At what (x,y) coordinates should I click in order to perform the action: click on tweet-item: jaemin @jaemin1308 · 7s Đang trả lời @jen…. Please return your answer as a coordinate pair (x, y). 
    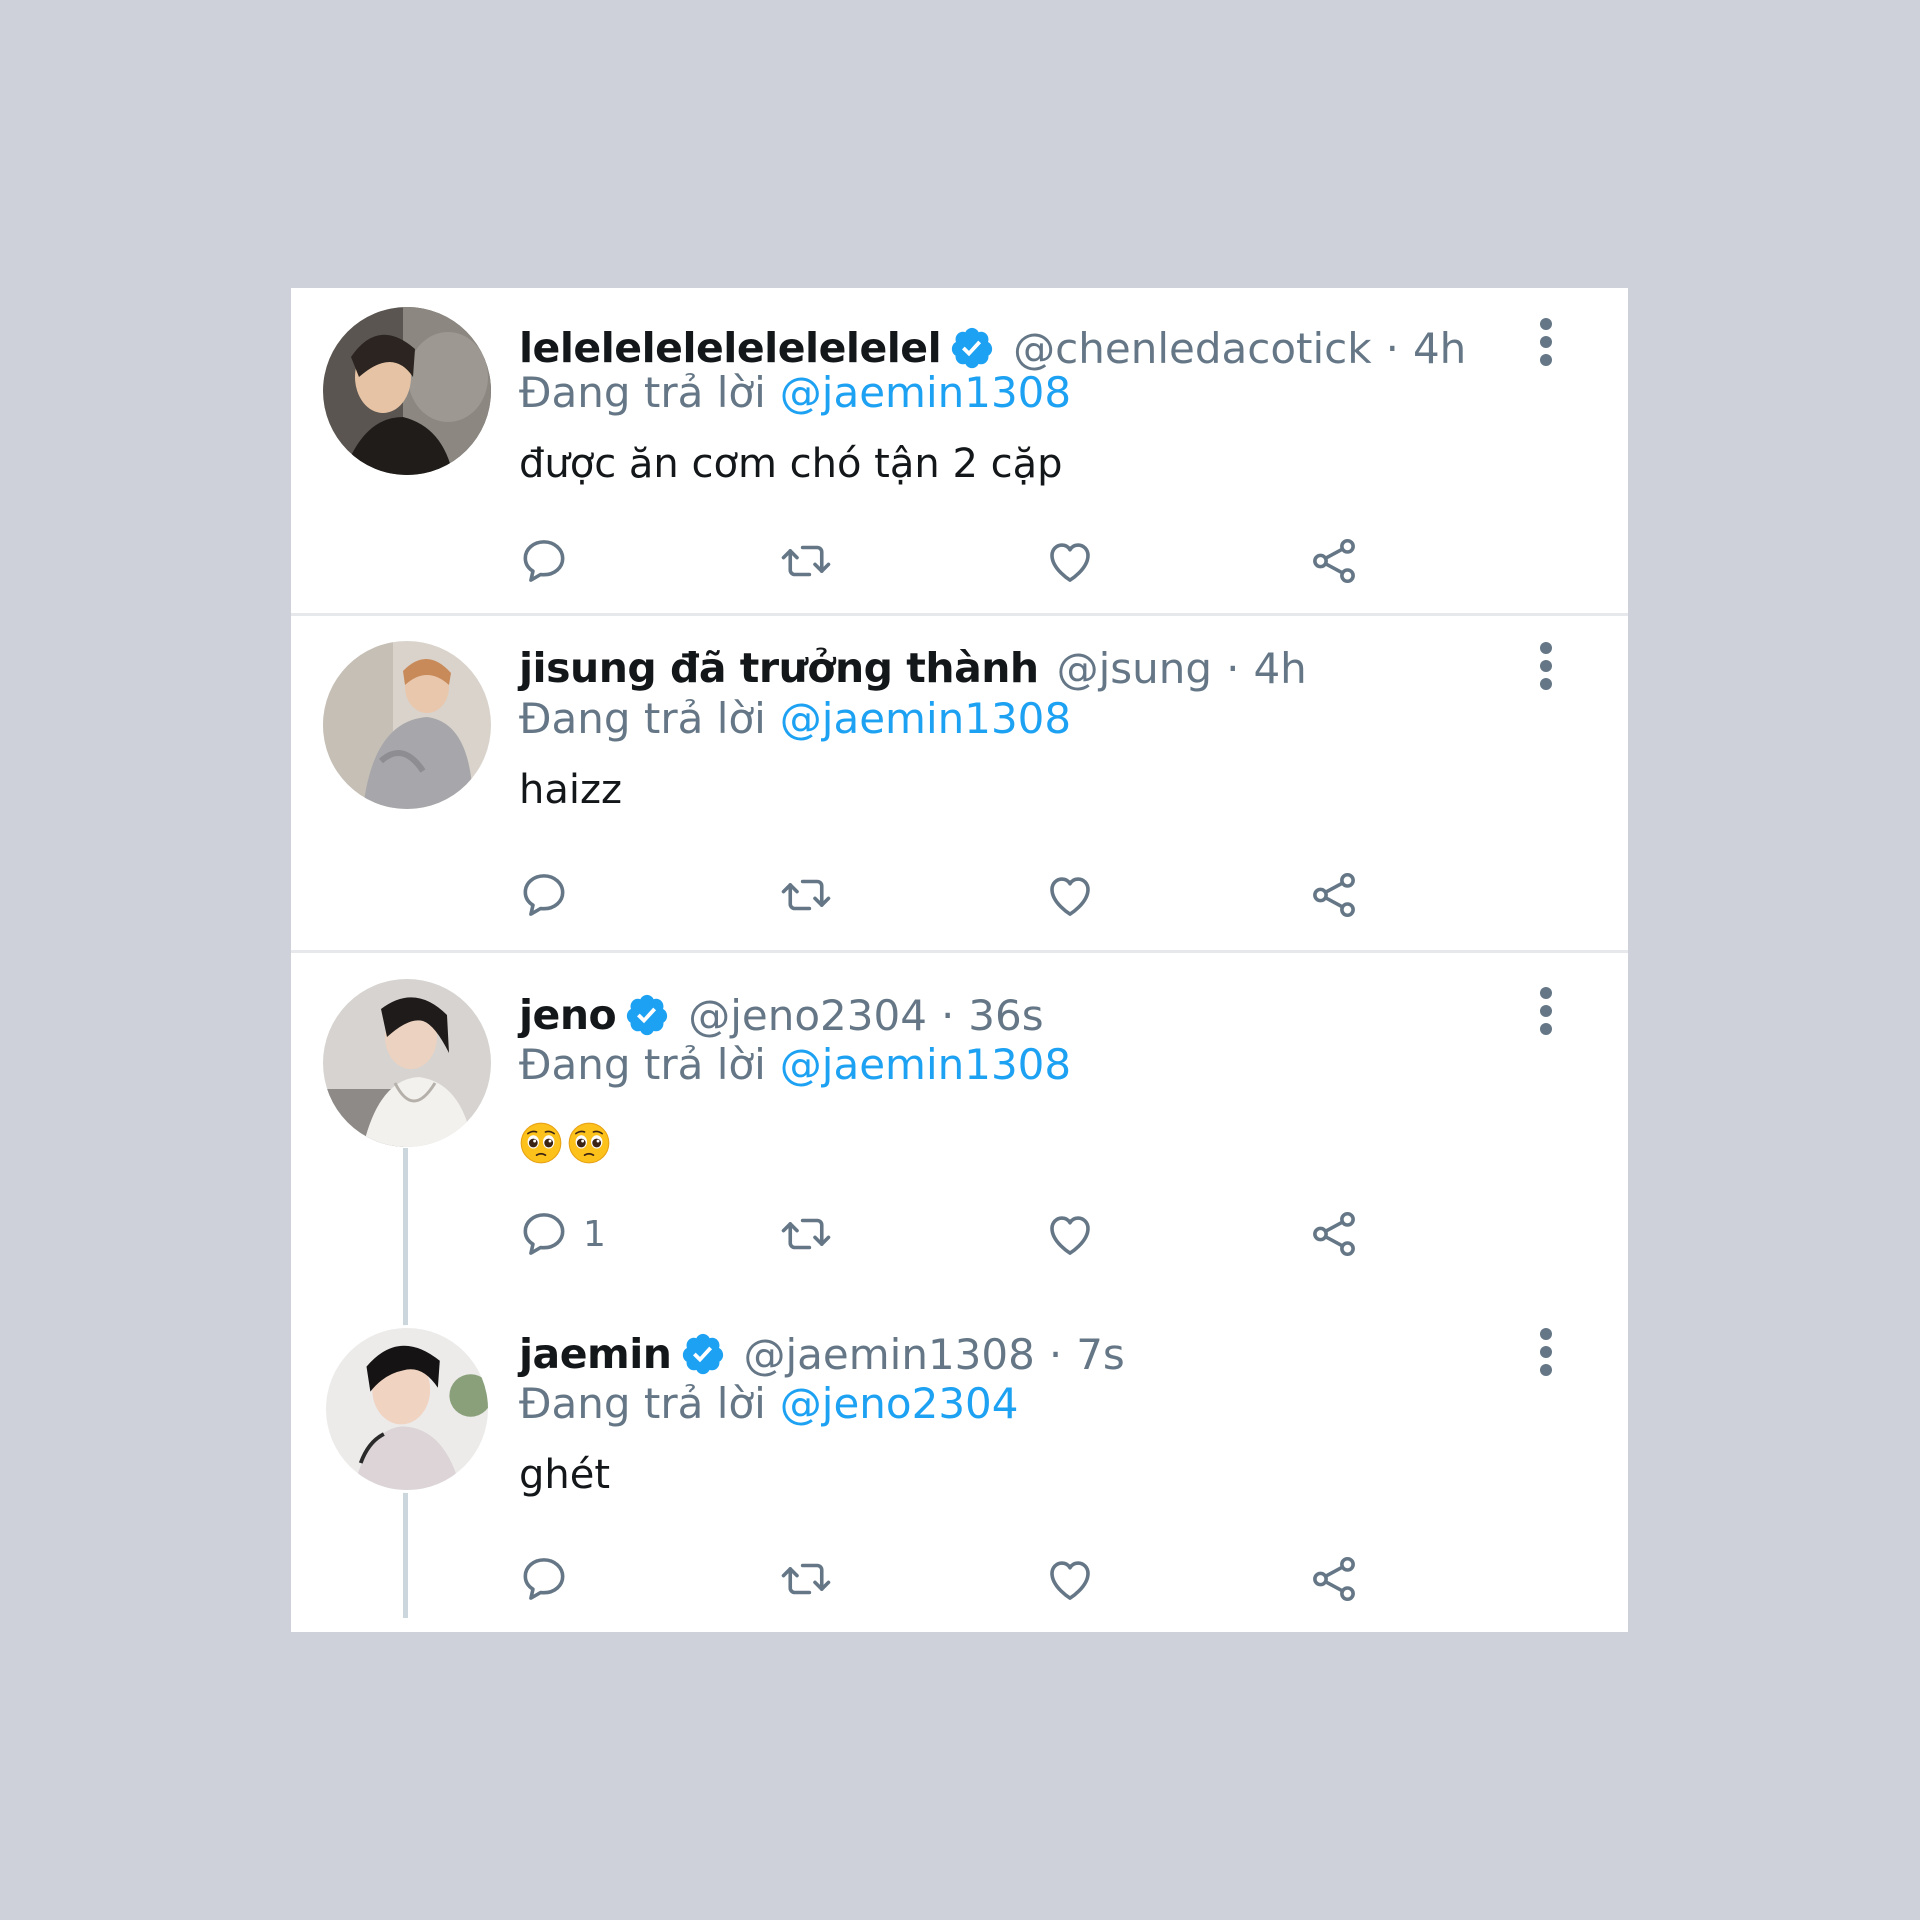
    Looking at the image, I should click on (959, 1462).